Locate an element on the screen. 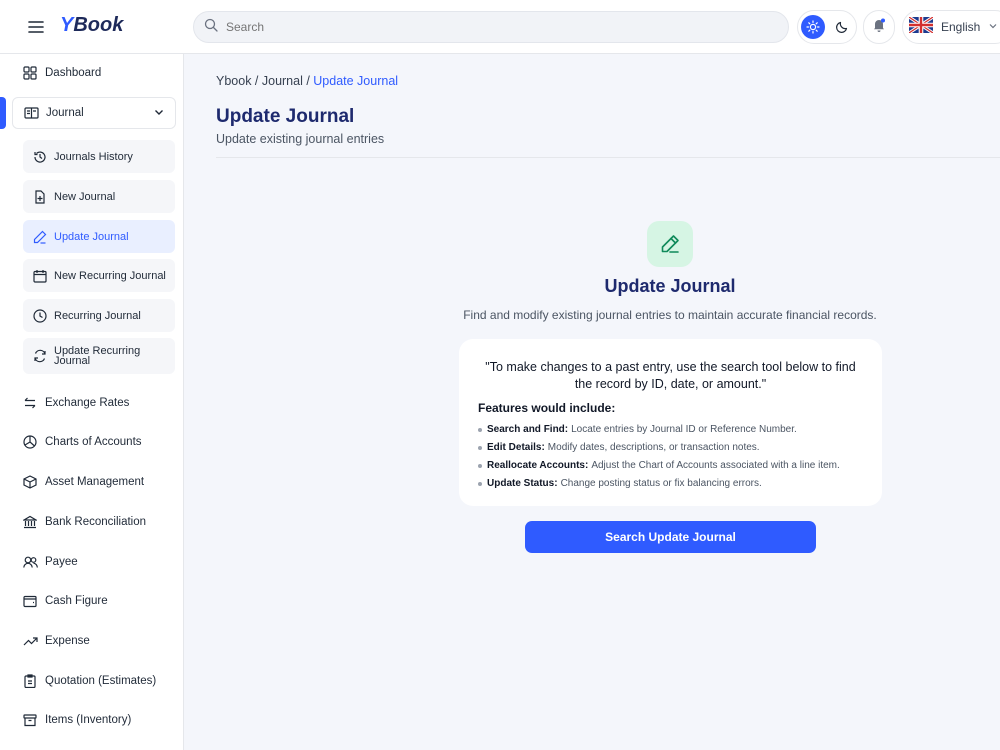 This screenshot has height=750, width=1000. sidebar-item-payee: Payee is located at coordinates (94, 562).